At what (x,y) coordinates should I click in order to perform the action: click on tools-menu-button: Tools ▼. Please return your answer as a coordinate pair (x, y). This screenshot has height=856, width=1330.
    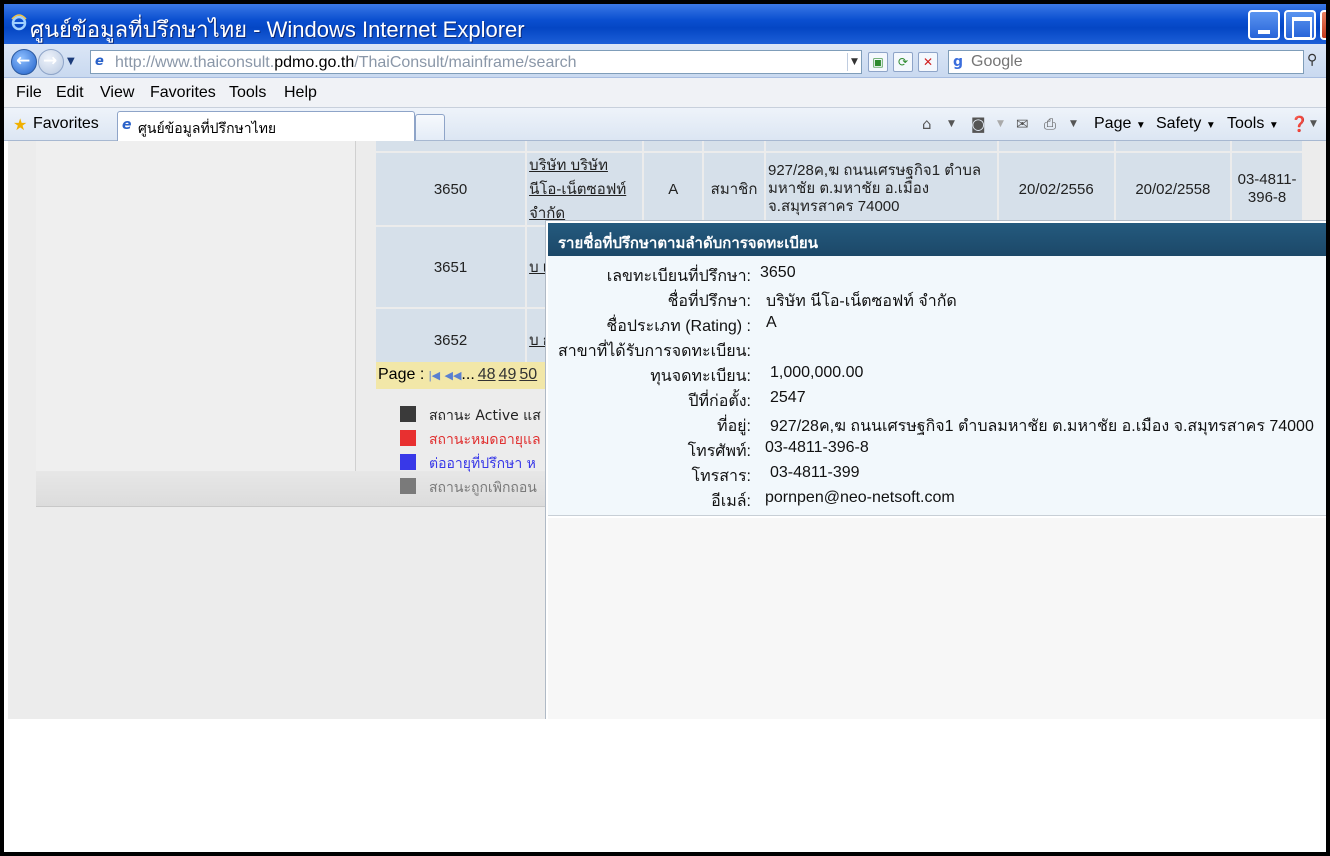
    Looking at the image, I should click on (1253, 124).